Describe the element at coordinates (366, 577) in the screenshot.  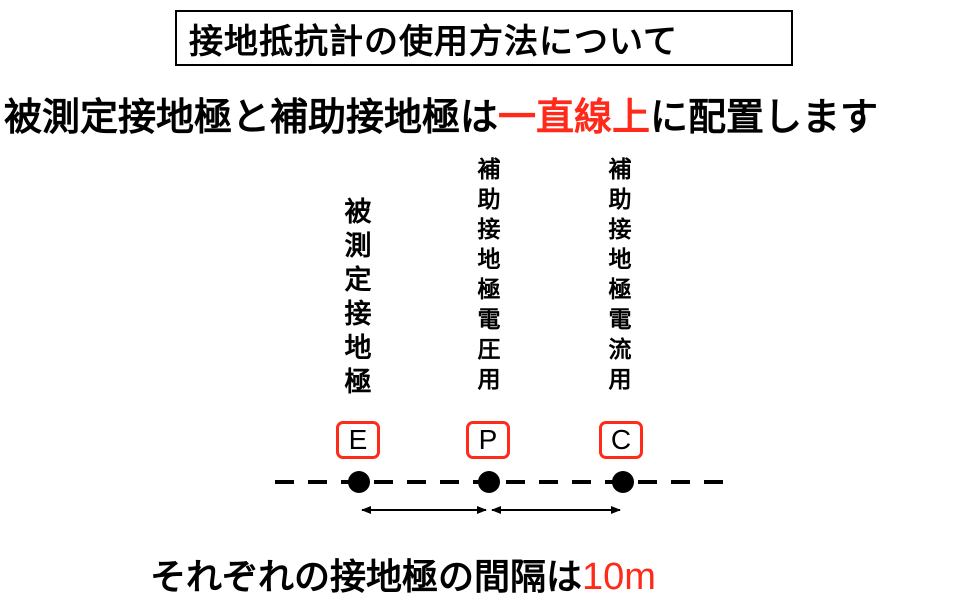
I see `spacing-note-text: それぞれの接地極の間隔は` at that location.